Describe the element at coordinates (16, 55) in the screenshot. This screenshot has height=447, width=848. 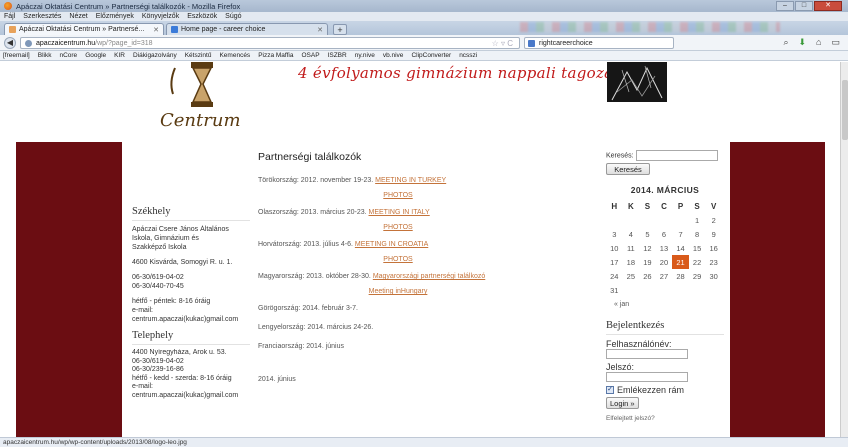
I see `bookmark-item: [freemail]` at that location.